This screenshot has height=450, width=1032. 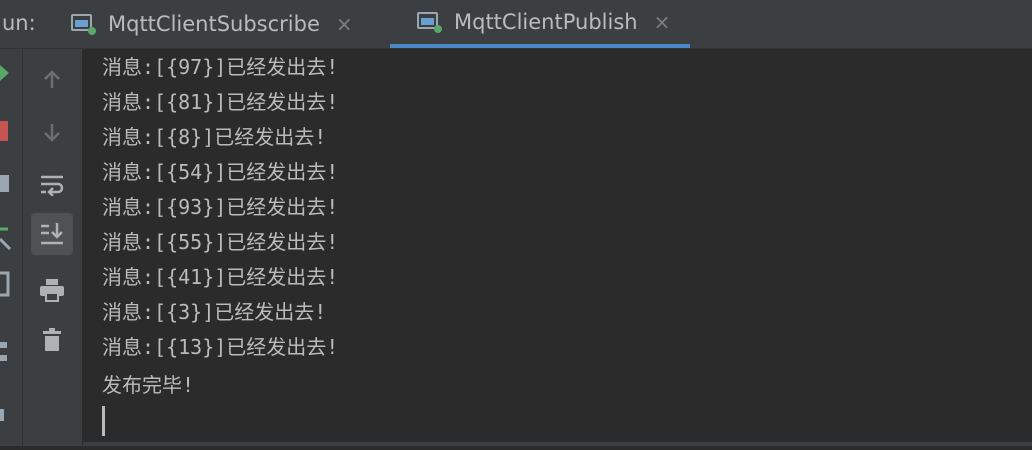 What do you see at coordinates (2, 415) in the screenshot?
I see `more-icon` at bounding box center [2, 415].